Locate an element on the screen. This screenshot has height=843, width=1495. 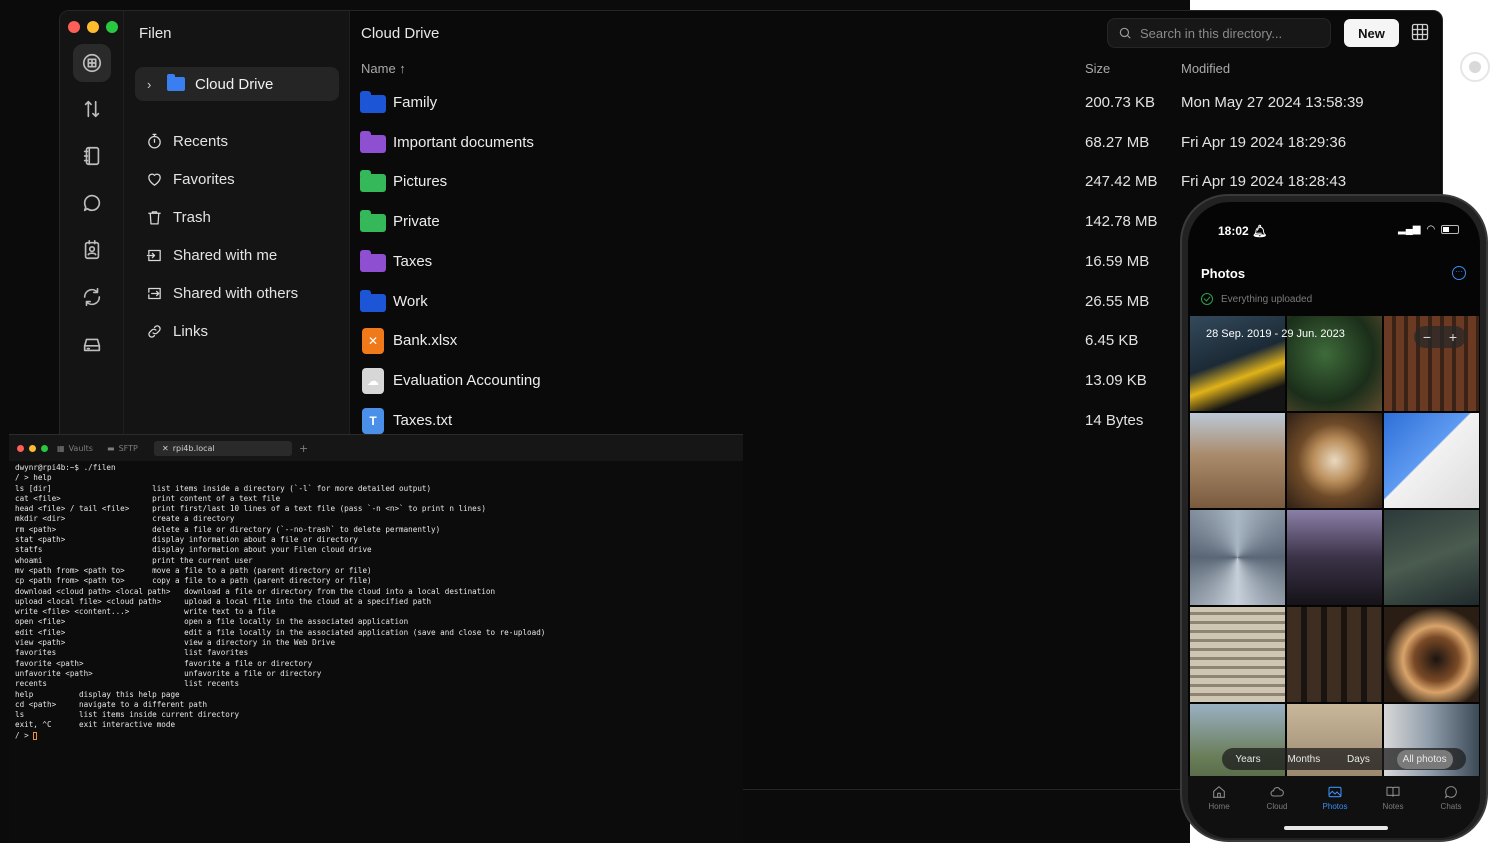
close-window-button is located at coordinates (74, 27).